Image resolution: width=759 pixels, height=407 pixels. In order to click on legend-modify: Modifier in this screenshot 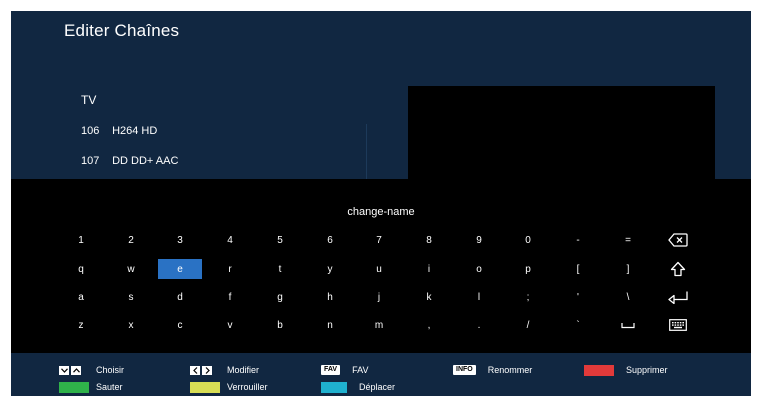, I will do `click(224, 370)`.